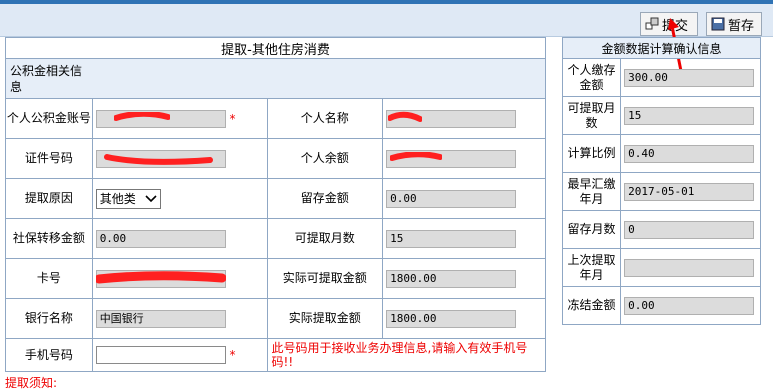 This screenshot has width=773, height=391. I want to click on id-number-label: 证件号码, so click(49, 158).